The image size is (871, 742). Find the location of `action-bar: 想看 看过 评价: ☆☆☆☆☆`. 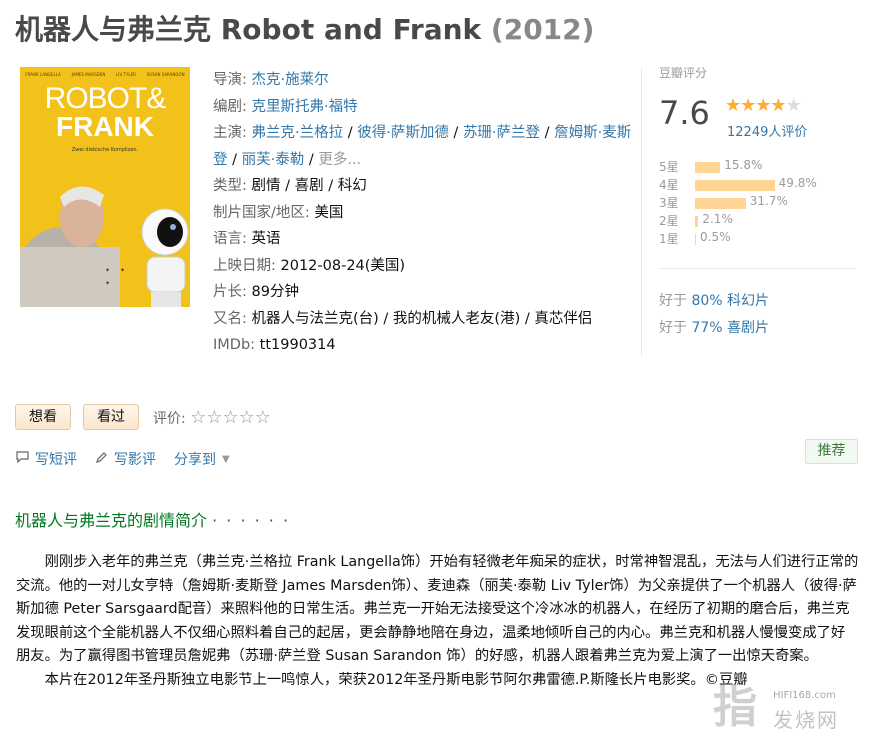

action-bar: 想看 看过 评价: ☆☆☆☆☆ is located at coordinates (143, 417).